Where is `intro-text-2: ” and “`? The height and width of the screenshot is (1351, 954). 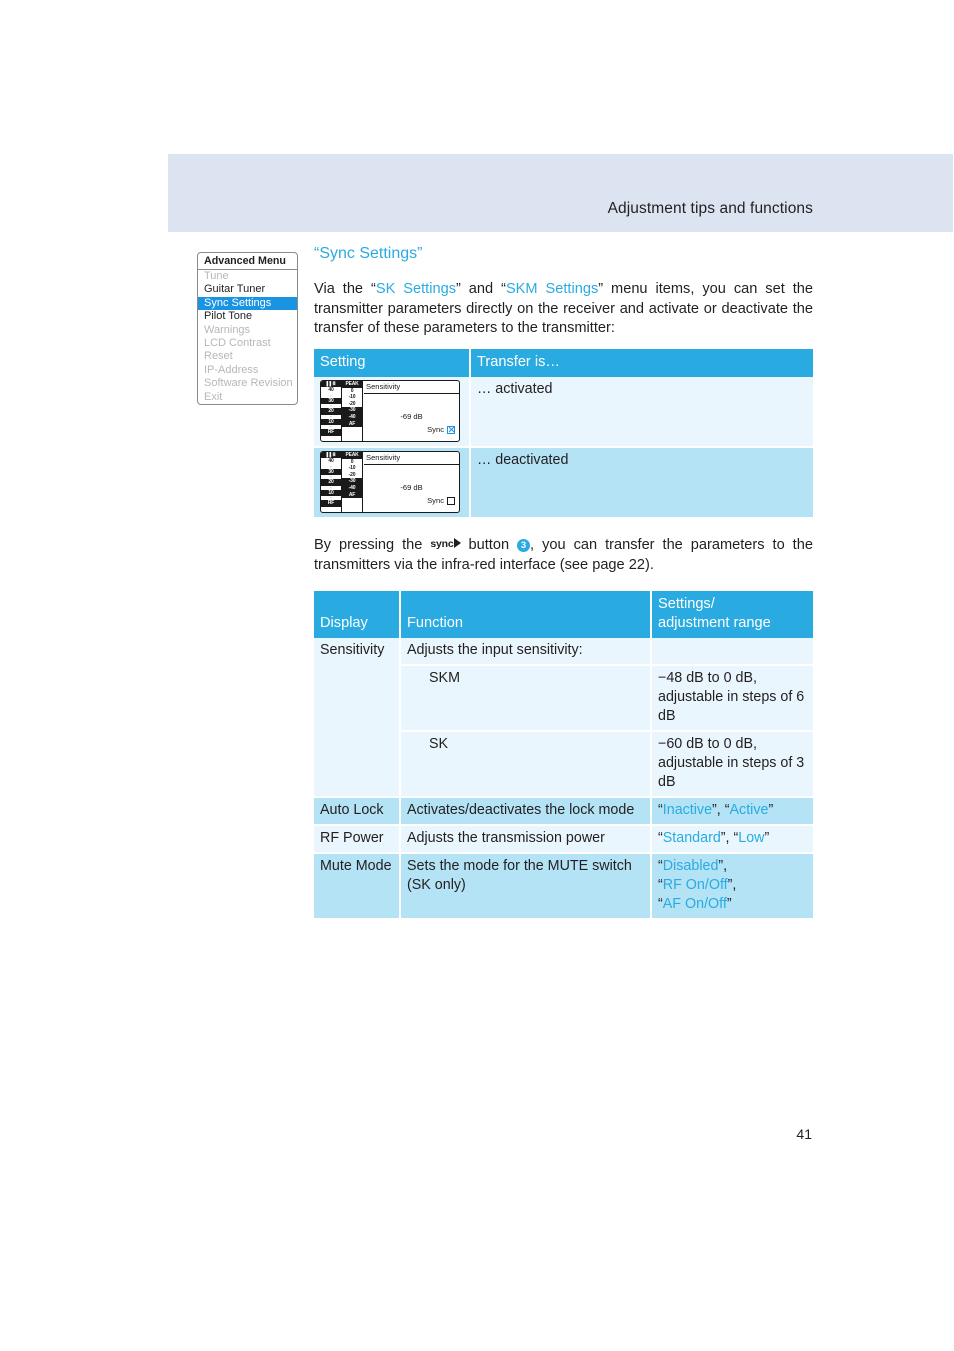 intro-text-2: ” and “ is located at coordinates (481, 289).